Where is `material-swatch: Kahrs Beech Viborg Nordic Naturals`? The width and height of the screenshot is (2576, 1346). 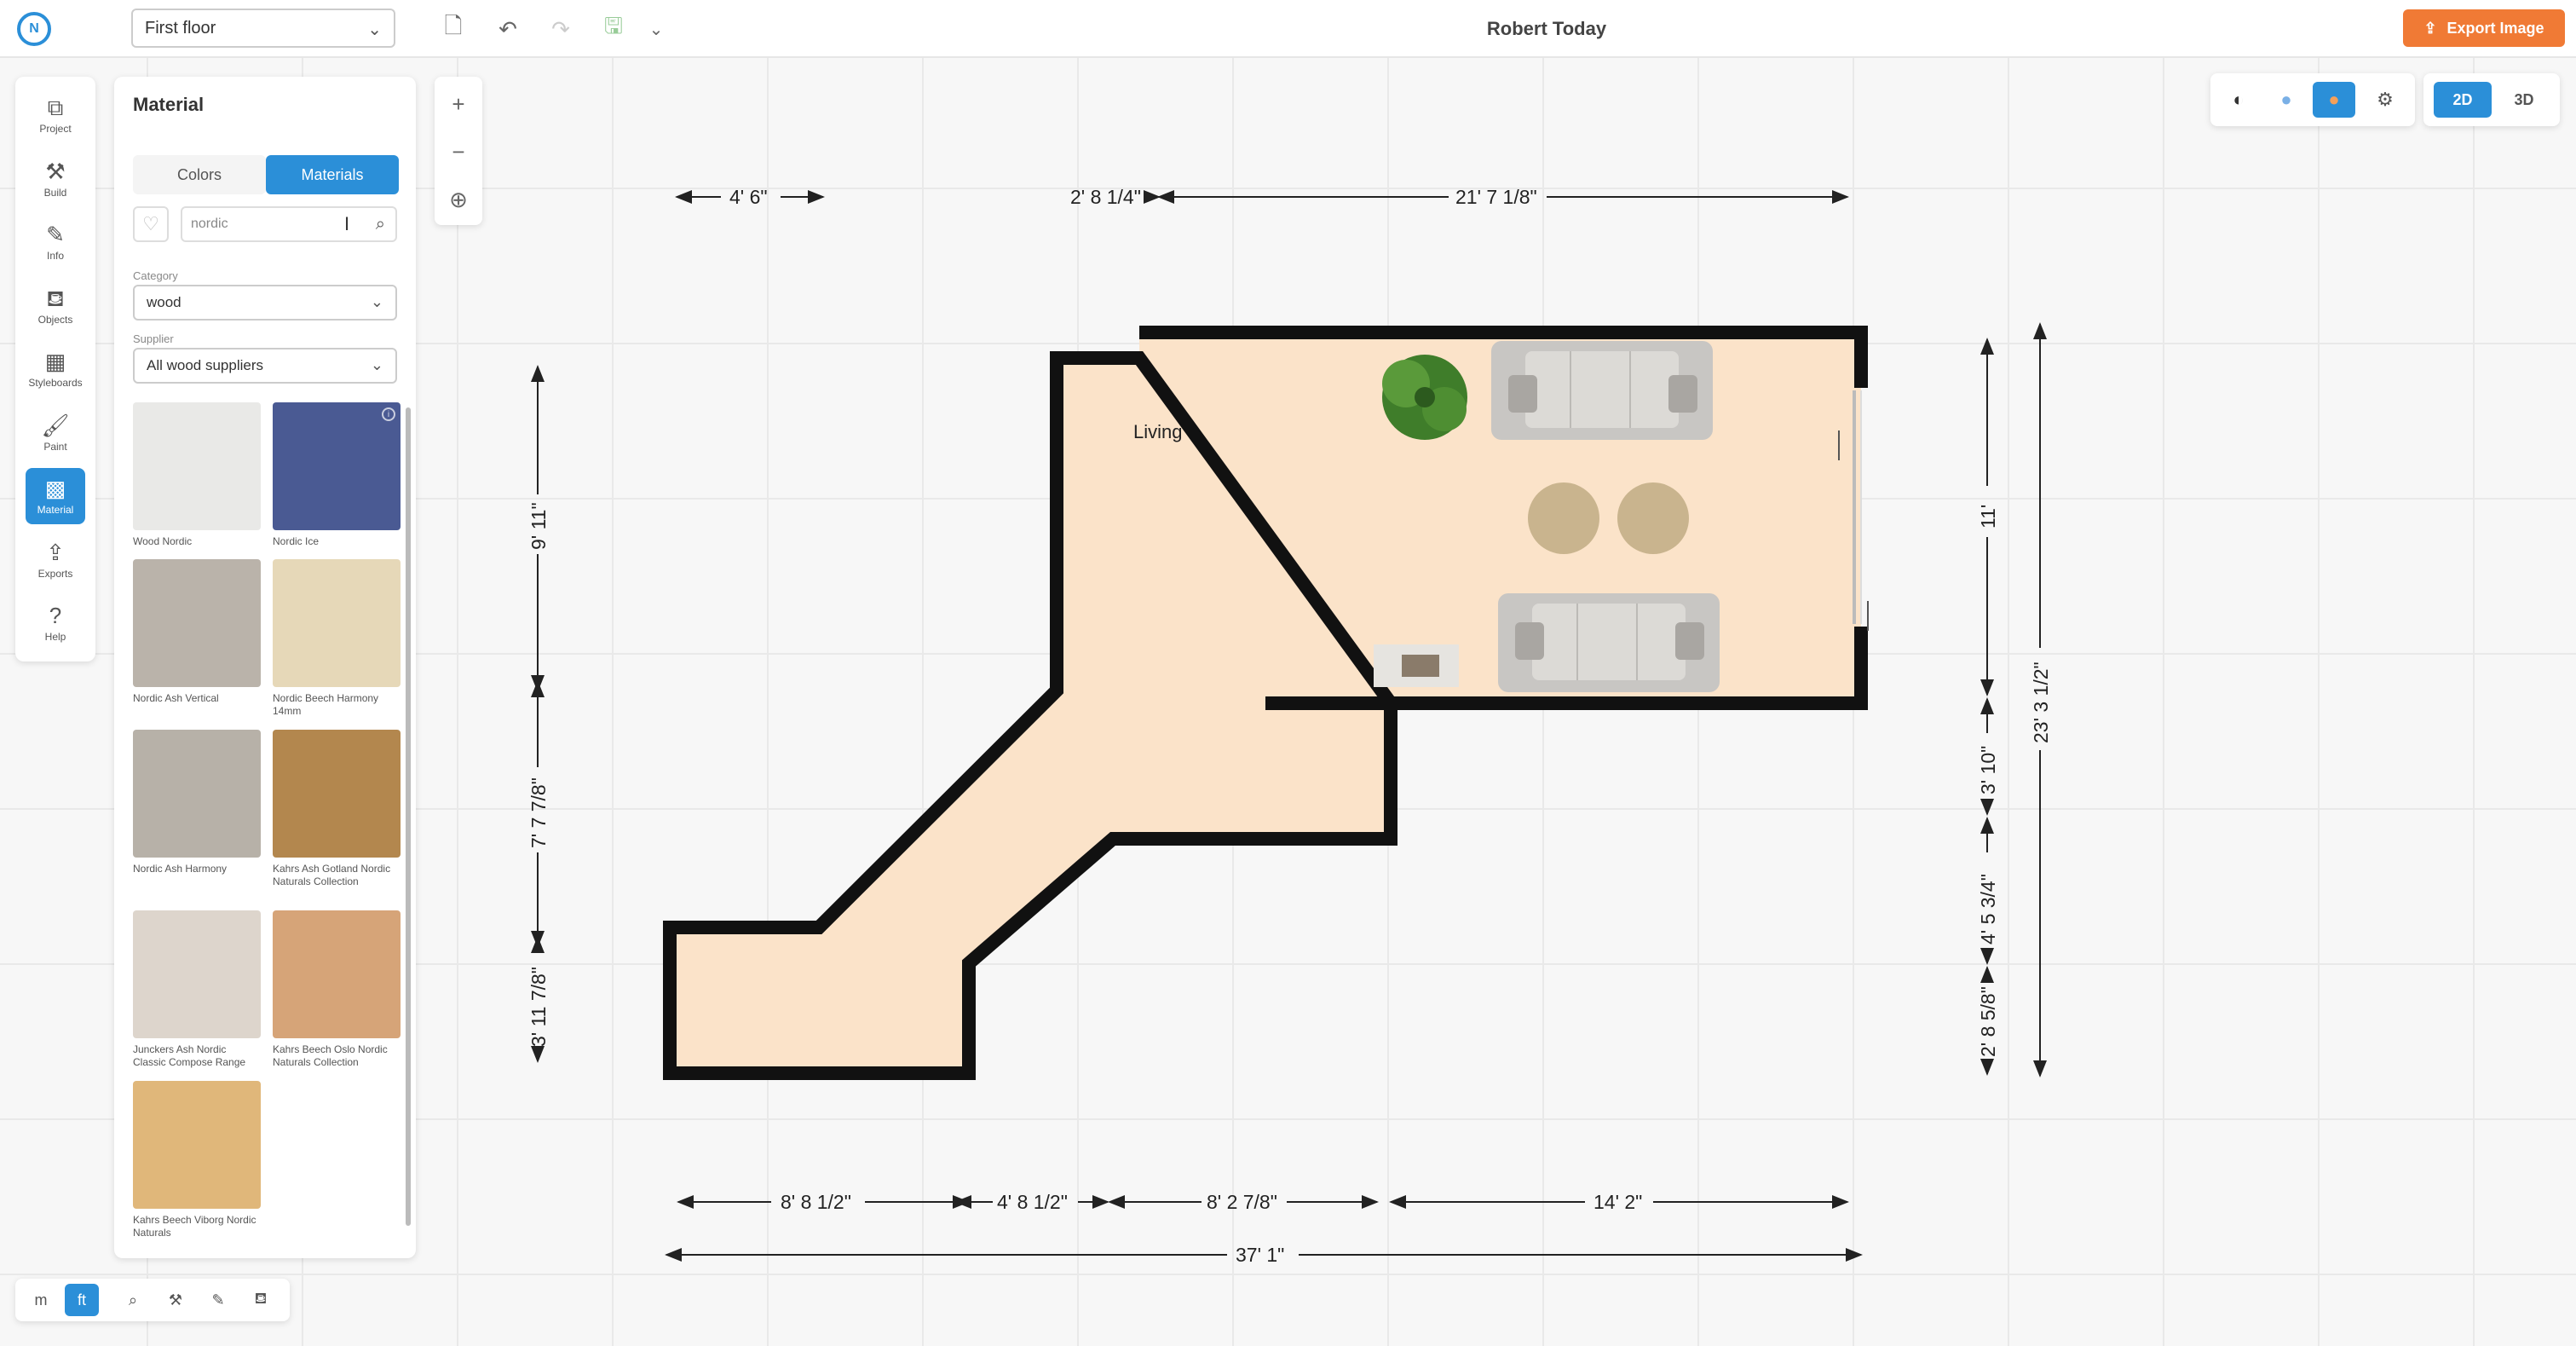
material-swatch: Kahrs Beech Viborg Nordic Naturals is located at coordinates (197, 1160).